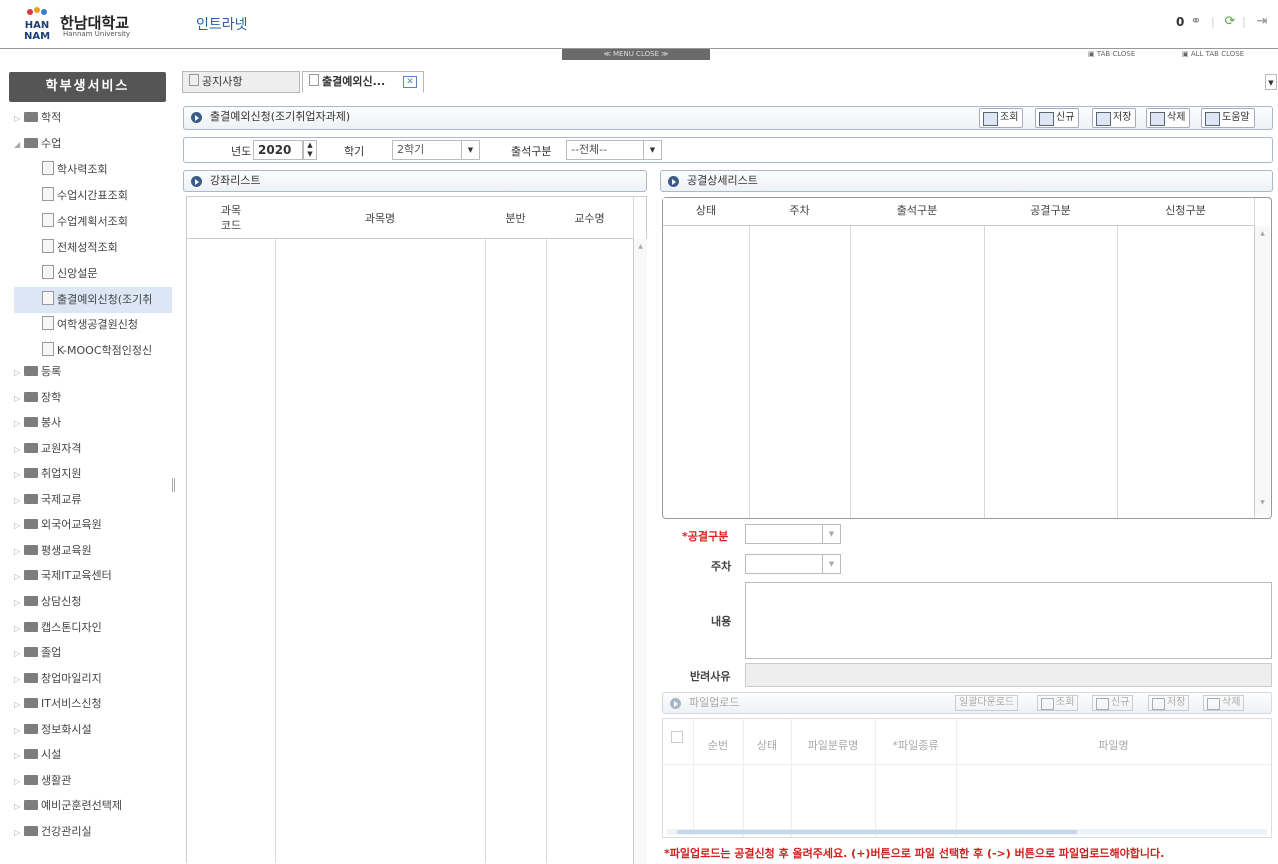 This screenshot has height=864, width=1278. Describe the element at coordinates (37, 755) in the screenshot. I see `sidebar-item: ▷ 시설` at that location.